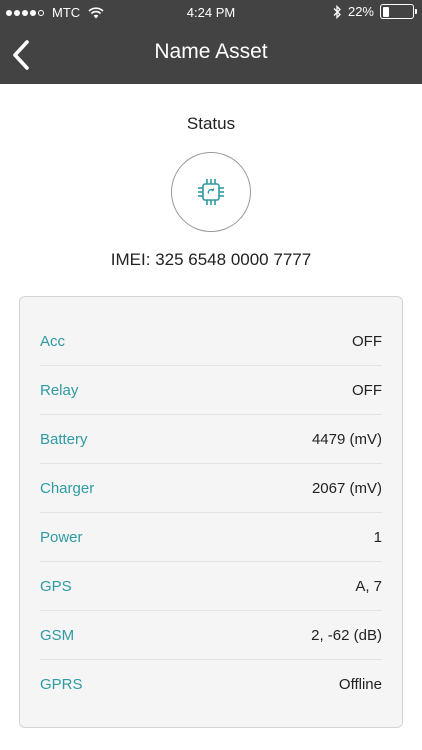 The image size is (422, 750). Describe the element at coordinates (398, 11) in the screenshot. I see `battery-icon` at that location.